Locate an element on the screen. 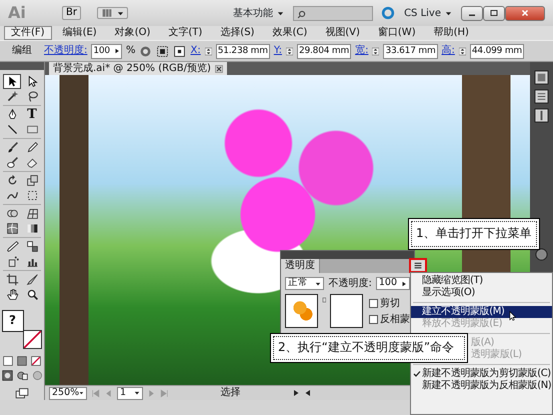 Image resolution: width=553 pixels, height=415 pixels. callout-text: 2、执行“建立不透明度蒙版”命令 is located at coordinates (369, 348).